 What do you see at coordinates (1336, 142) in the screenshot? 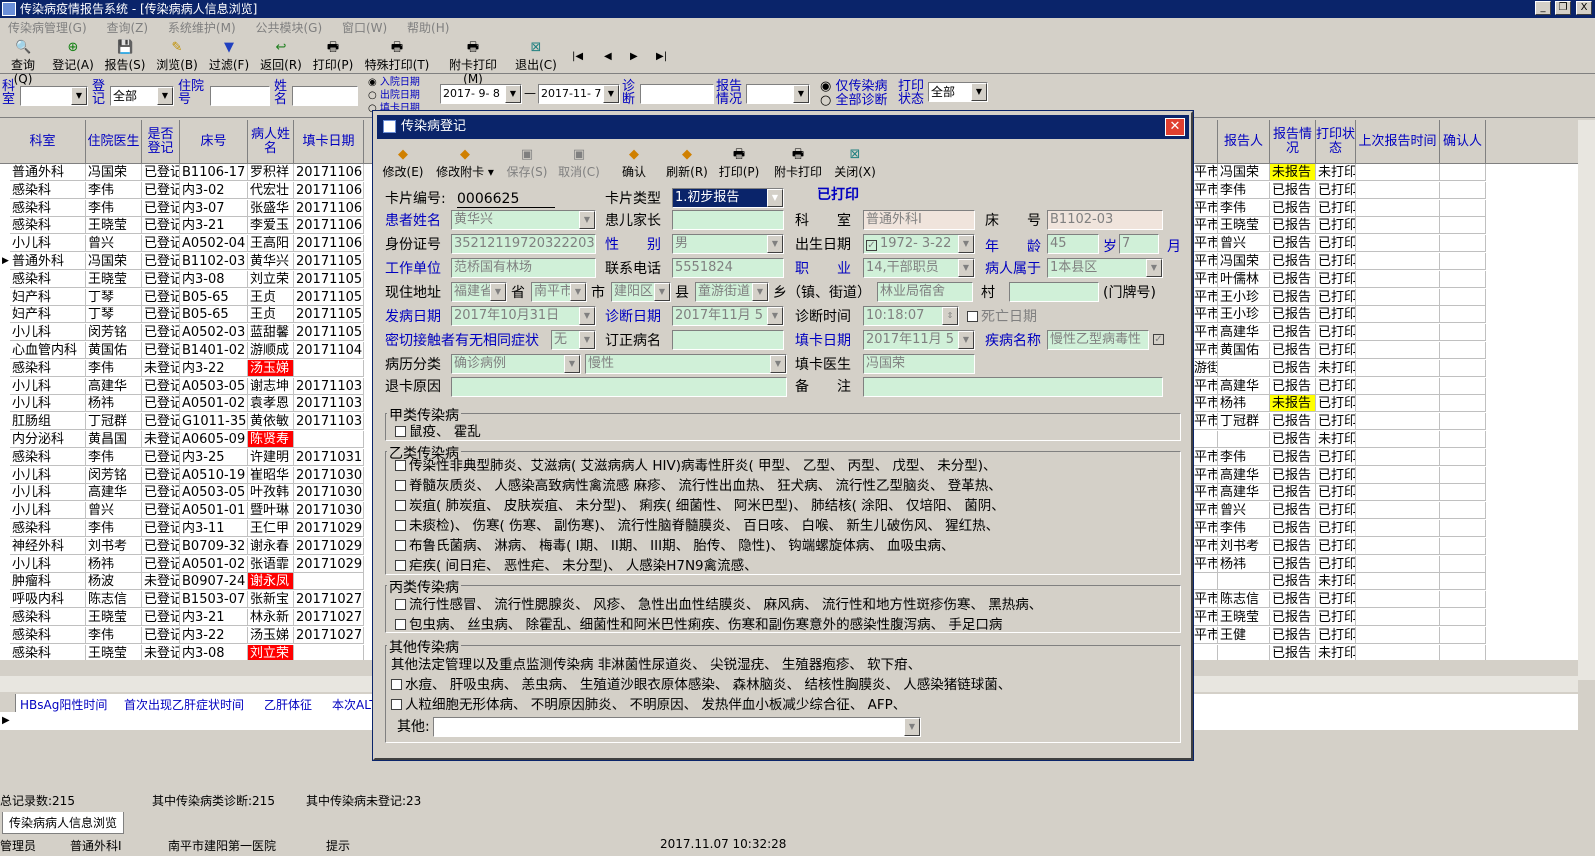
I see `col-print-status: 打印状态` at bounding box center [1336, 142].